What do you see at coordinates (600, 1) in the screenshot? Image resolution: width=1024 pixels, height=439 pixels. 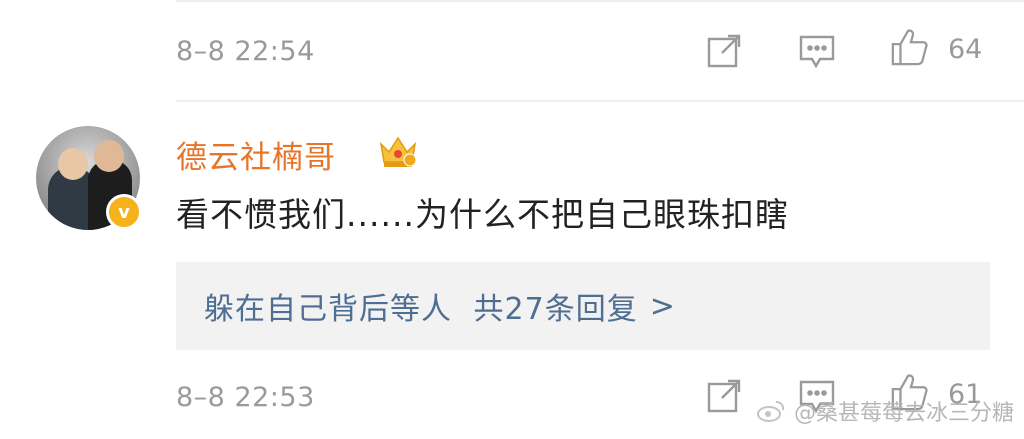 I see `top-divider` at bounding box center [600, 1].